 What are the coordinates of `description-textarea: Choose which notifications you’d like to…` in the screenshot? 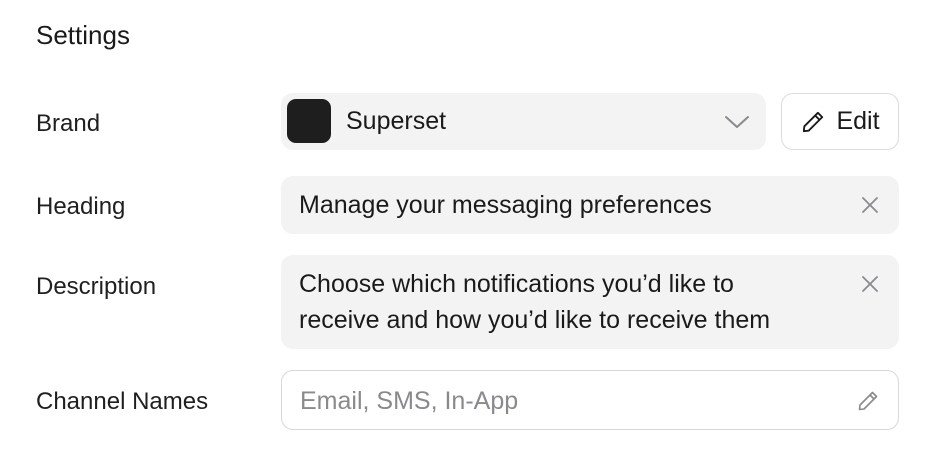 It's located at (590, 302).